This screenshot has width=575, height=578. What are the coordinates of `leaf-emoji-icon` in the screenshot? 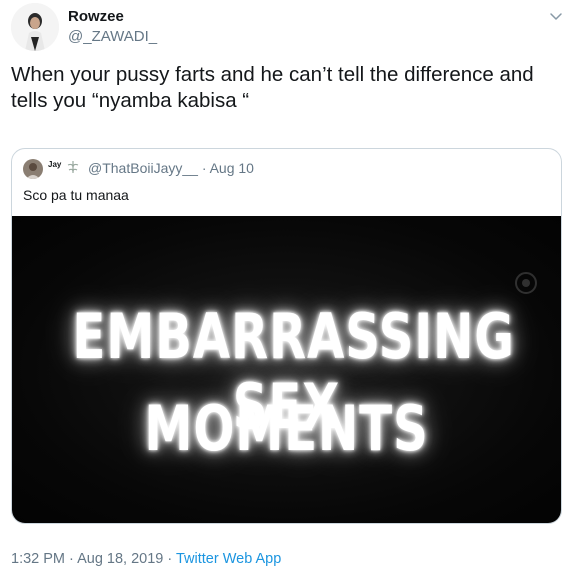 It's located at (73, 167).